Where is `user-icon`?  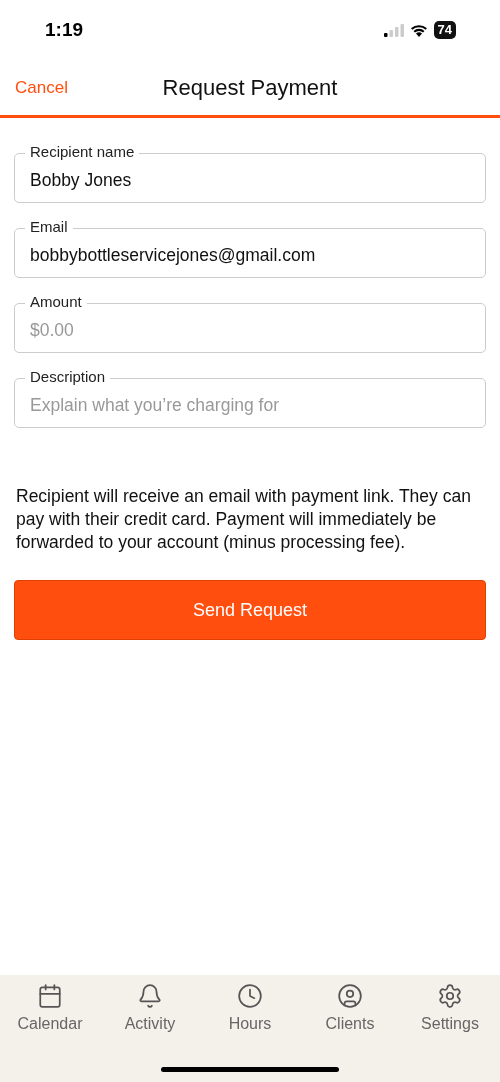
user-icon is located at coordinates (350, 996).